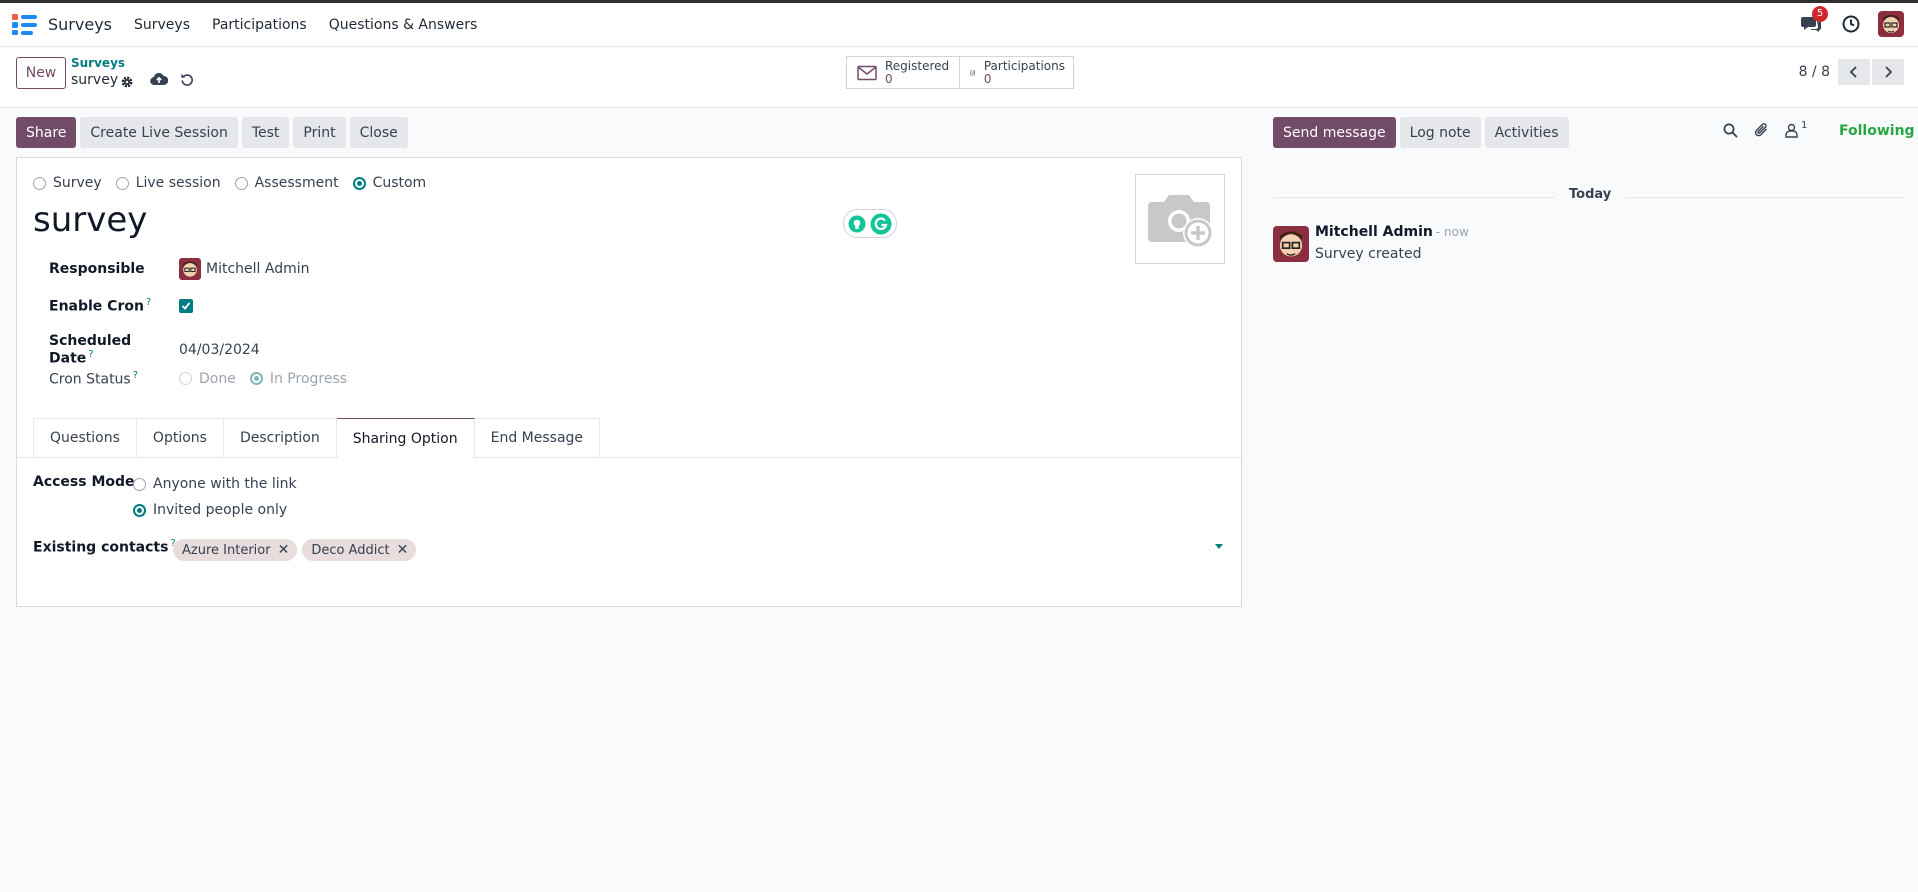 The image size is (1918, 892). Describe the element at coordinates (973, 72) in the screenshot. I see `check-square-icon` at that location.